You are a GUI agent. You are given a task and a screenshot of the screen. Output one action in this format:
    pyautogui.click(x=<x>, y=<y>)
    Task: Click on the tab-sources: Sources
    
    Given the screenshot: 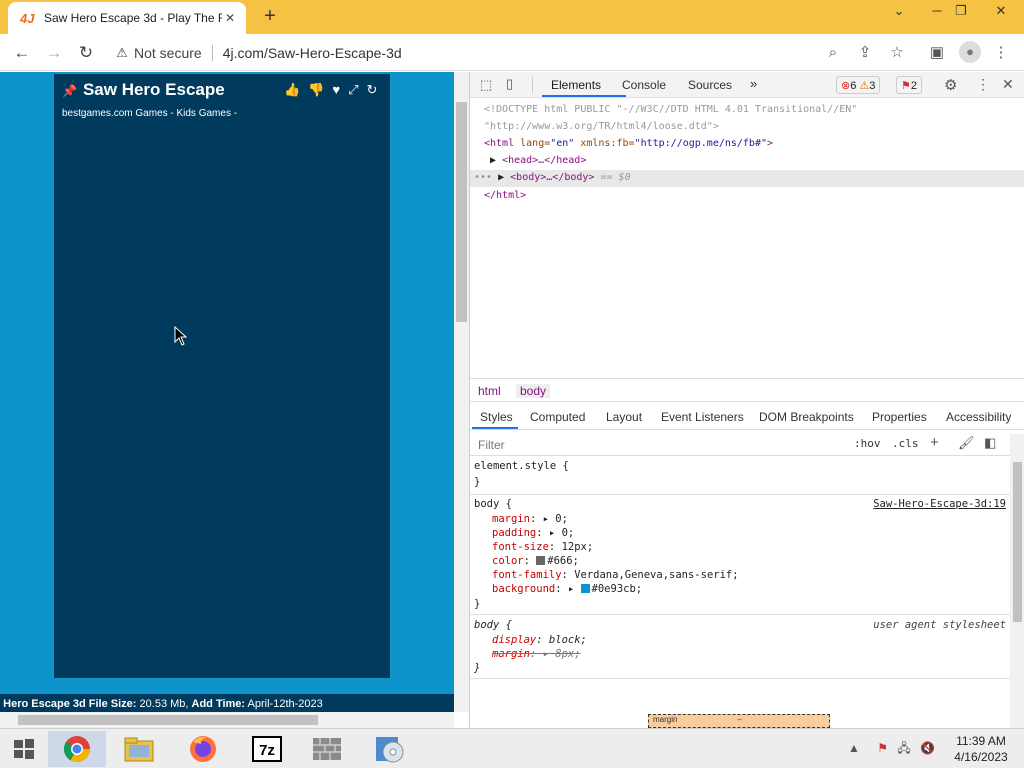 What is the action you would take?
    pyautogui.click(x=710, y=85)
    